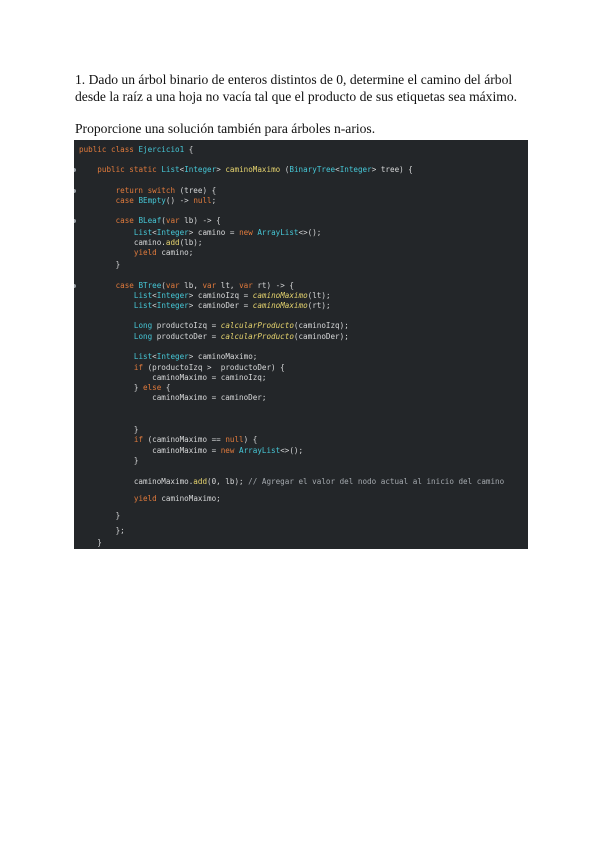  What do you see at coordinates (319, 305) in the screenshot?
I see `code-token: (rt);` at bounding box center [319, 305].